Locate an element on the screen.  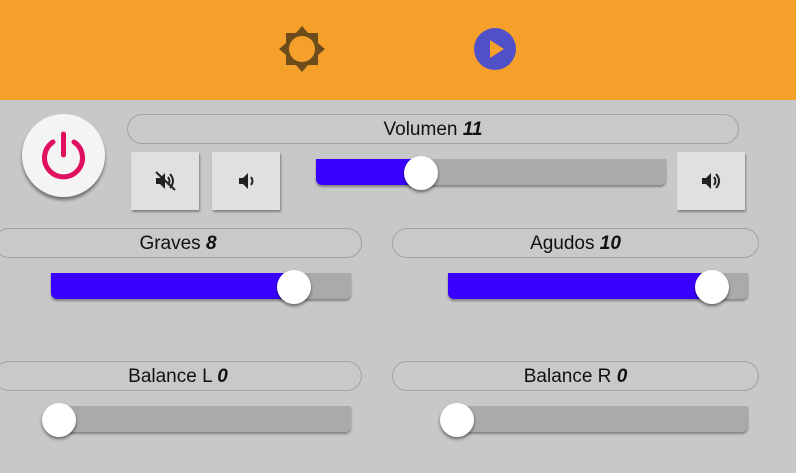
volume-up-icon is located at coordinates (711, 181).